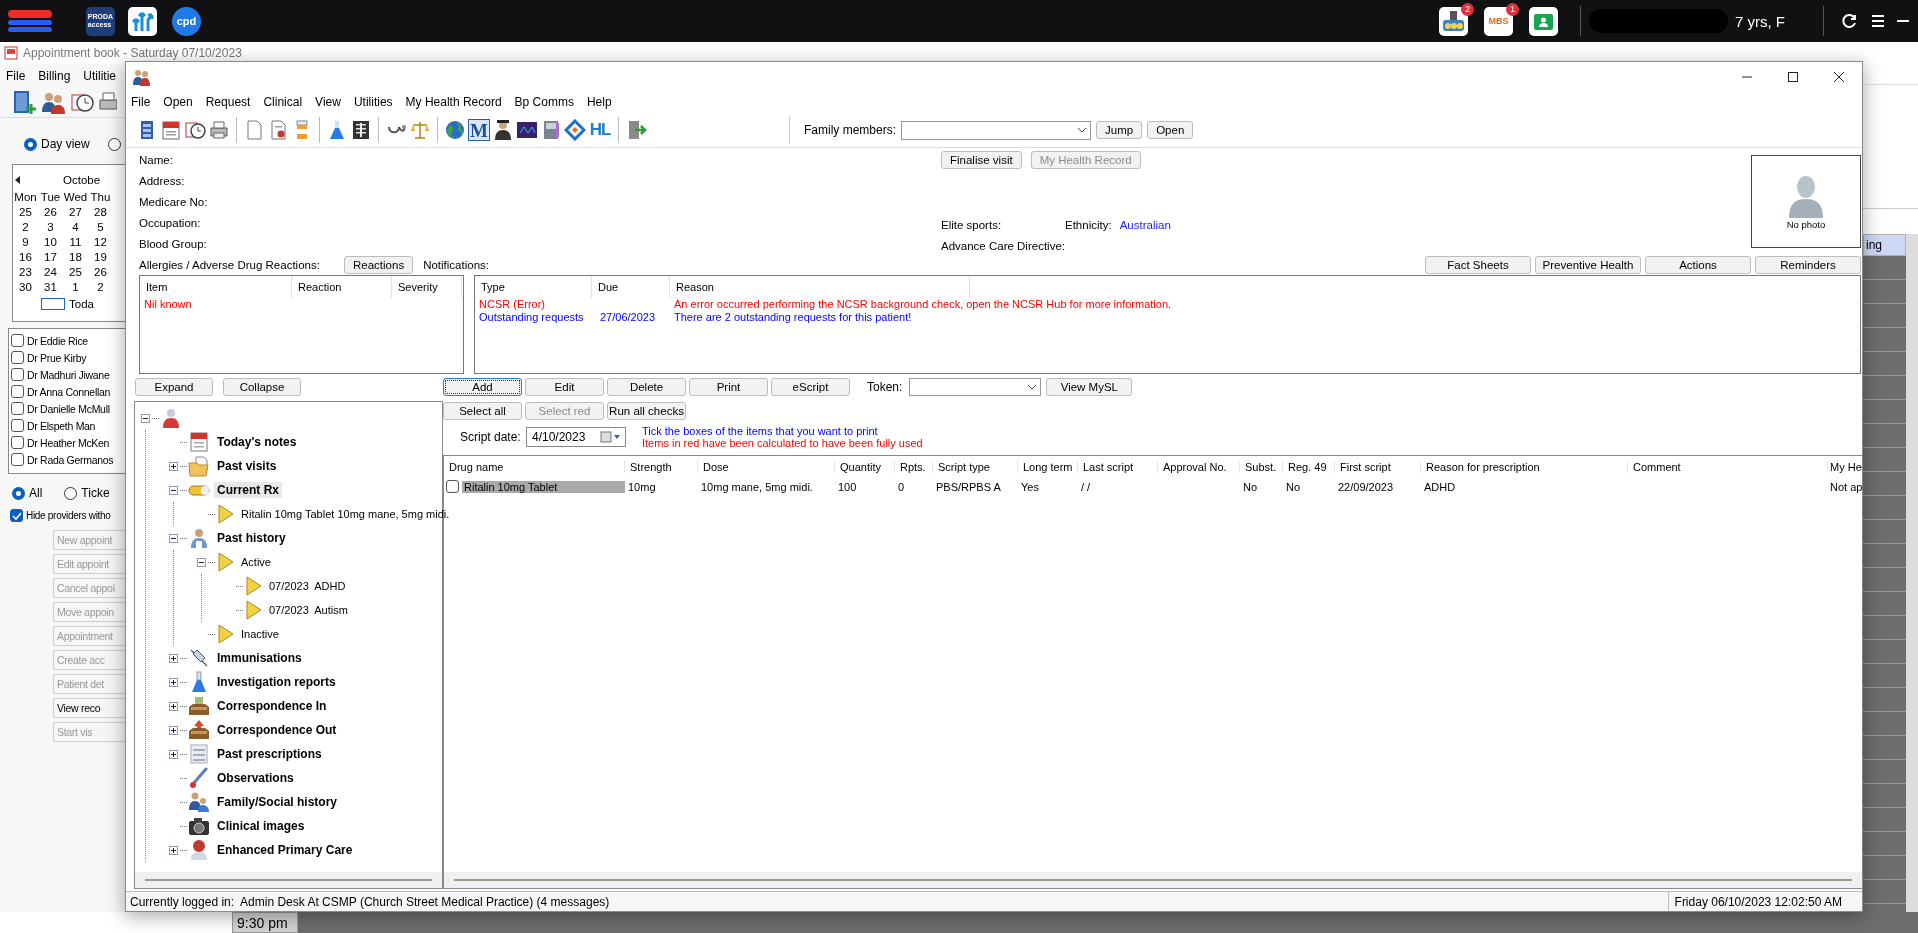 The height and width of the screenshot is (933, 1918). Describe the element at coordinates (810, 387) in the screenshot. I see `button: eScript` at that location.